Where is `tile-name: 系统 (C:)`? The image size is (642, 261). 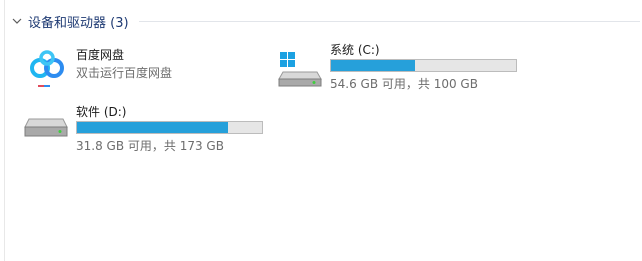 tile-name: 系统 (C:) is located at coordinates (355, 50).